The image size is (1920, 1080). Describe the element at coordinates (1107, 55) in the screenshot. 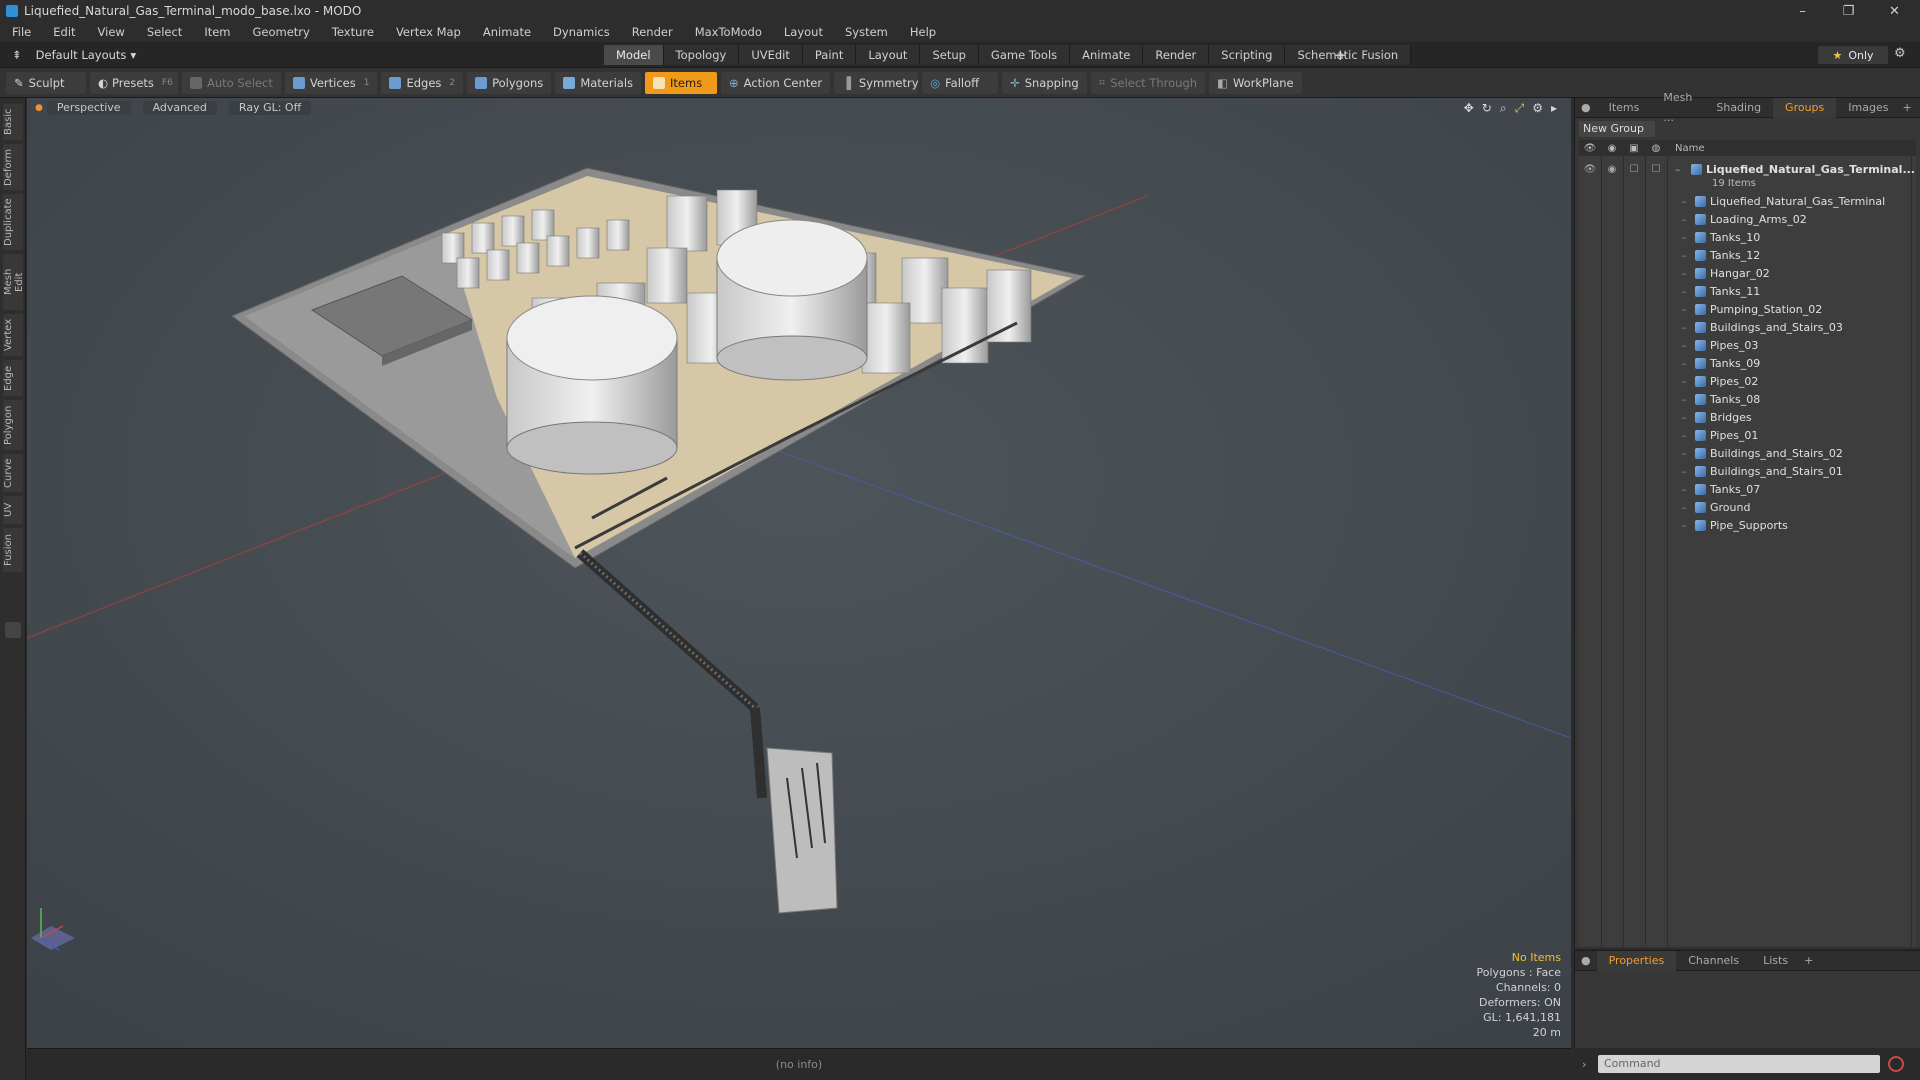

I see `tab-animate: Animate` at that location.